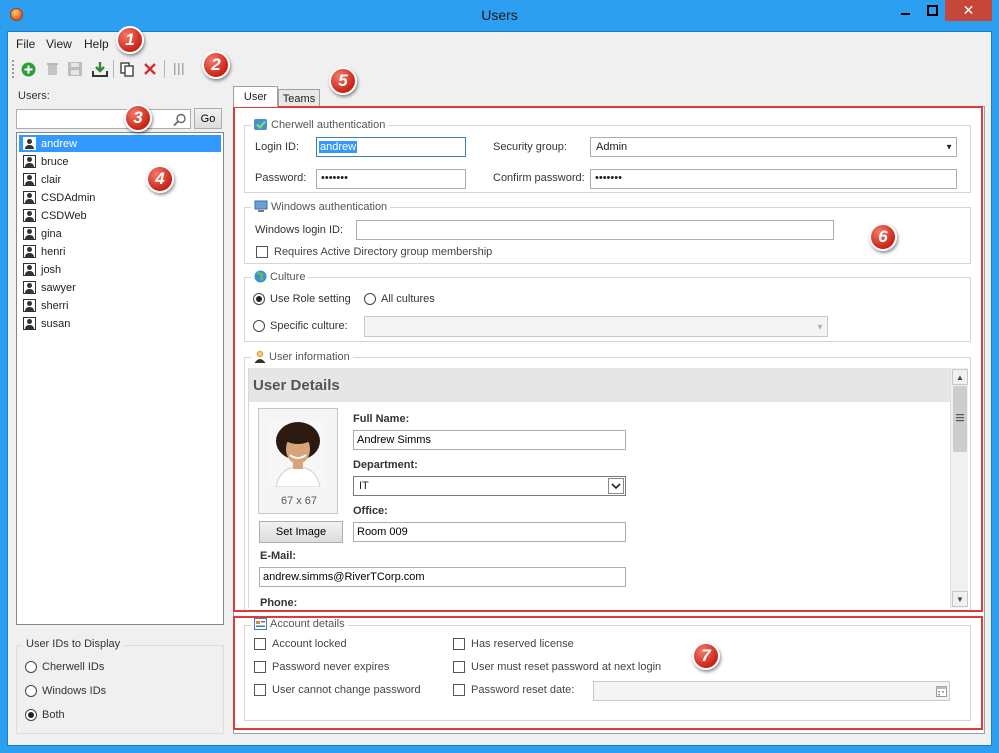  What do you see at coordinates (68, 197) in the screenshot?
I see `user-name: CSDAdmin` at bounding box center [68, 197].